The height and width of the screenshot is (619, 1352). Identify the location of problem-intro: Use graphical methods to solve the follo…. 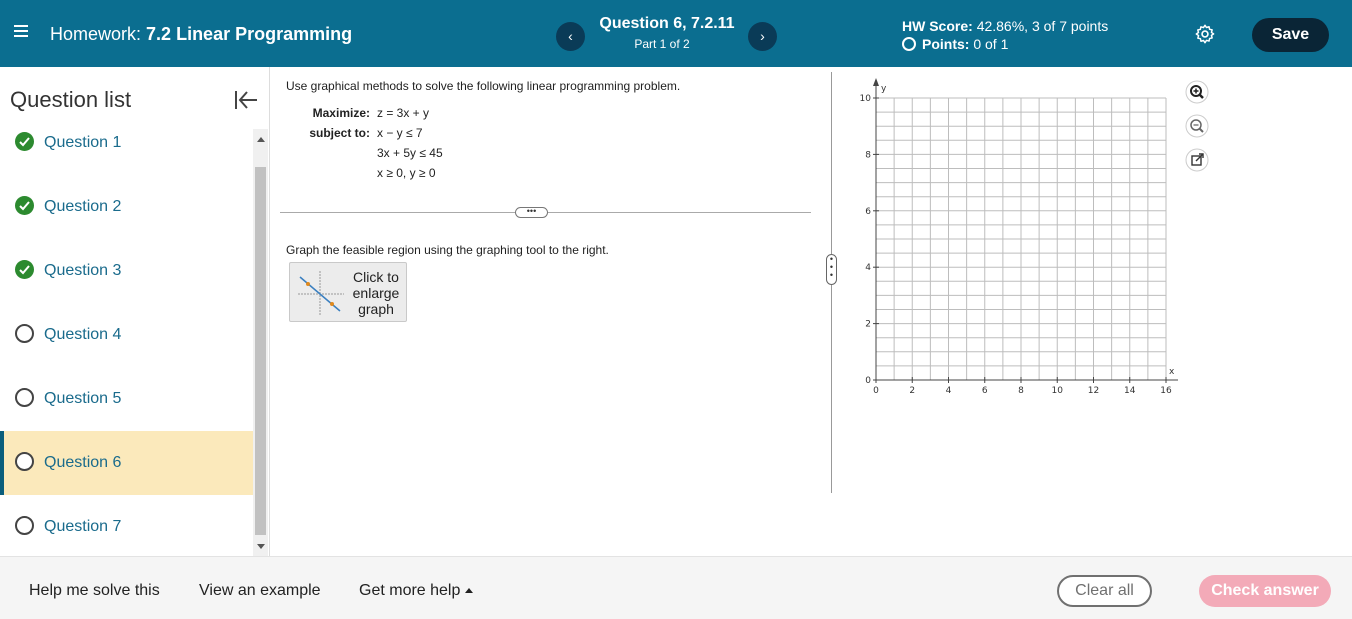
(483, 86).